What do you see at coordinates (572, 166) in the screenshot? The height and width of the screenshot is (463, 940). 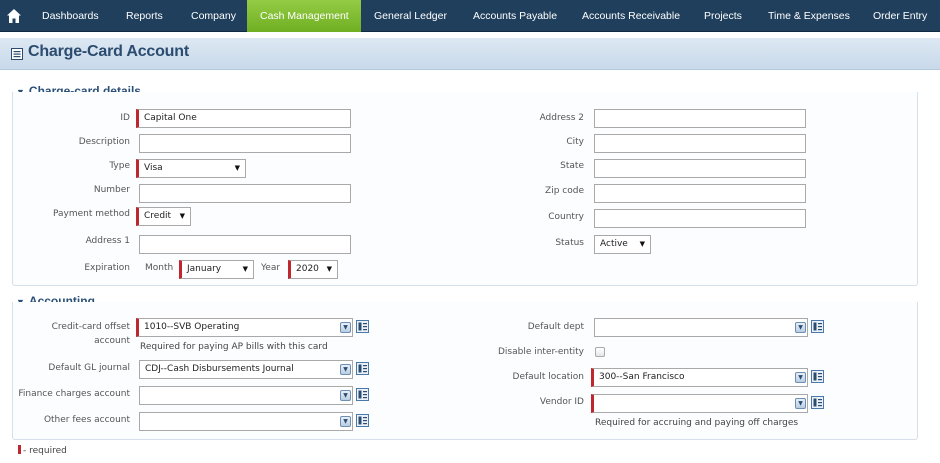 I see `state-label: State` at bounding box center [572, 166].